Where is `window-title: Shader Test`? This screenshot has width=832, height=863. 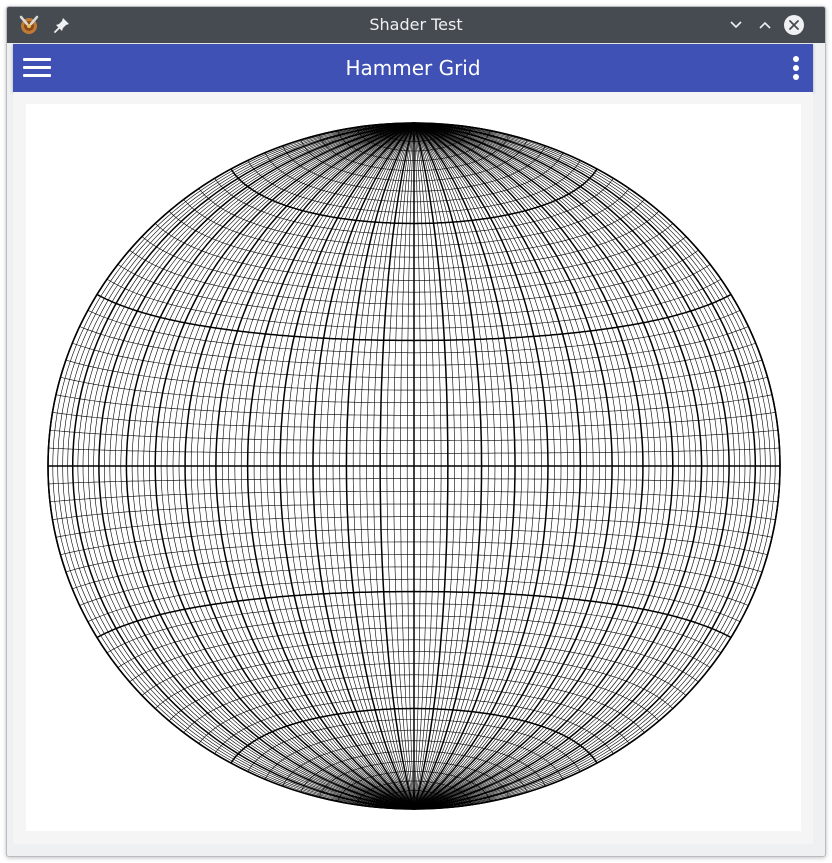 window-title: Shader Test is located at coordinates (416, 24).